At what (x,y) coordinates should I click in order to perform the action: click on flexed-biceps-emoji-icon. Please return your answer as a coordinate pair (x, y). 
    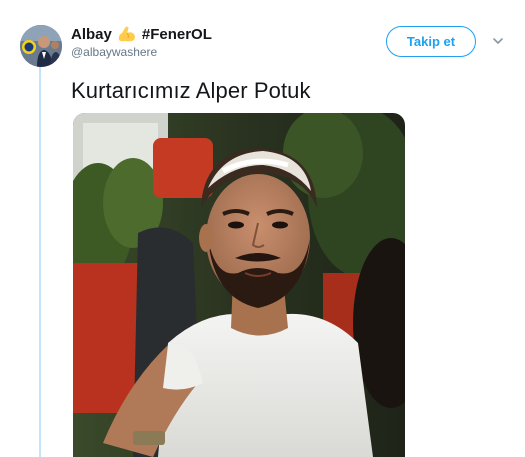
    Looking at the image, I should click on (127, 34).